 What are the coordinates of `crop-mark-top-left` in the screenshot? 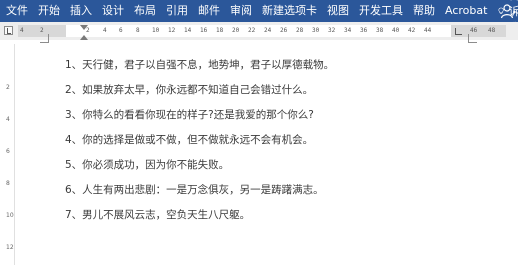 It's located at (44, 38).